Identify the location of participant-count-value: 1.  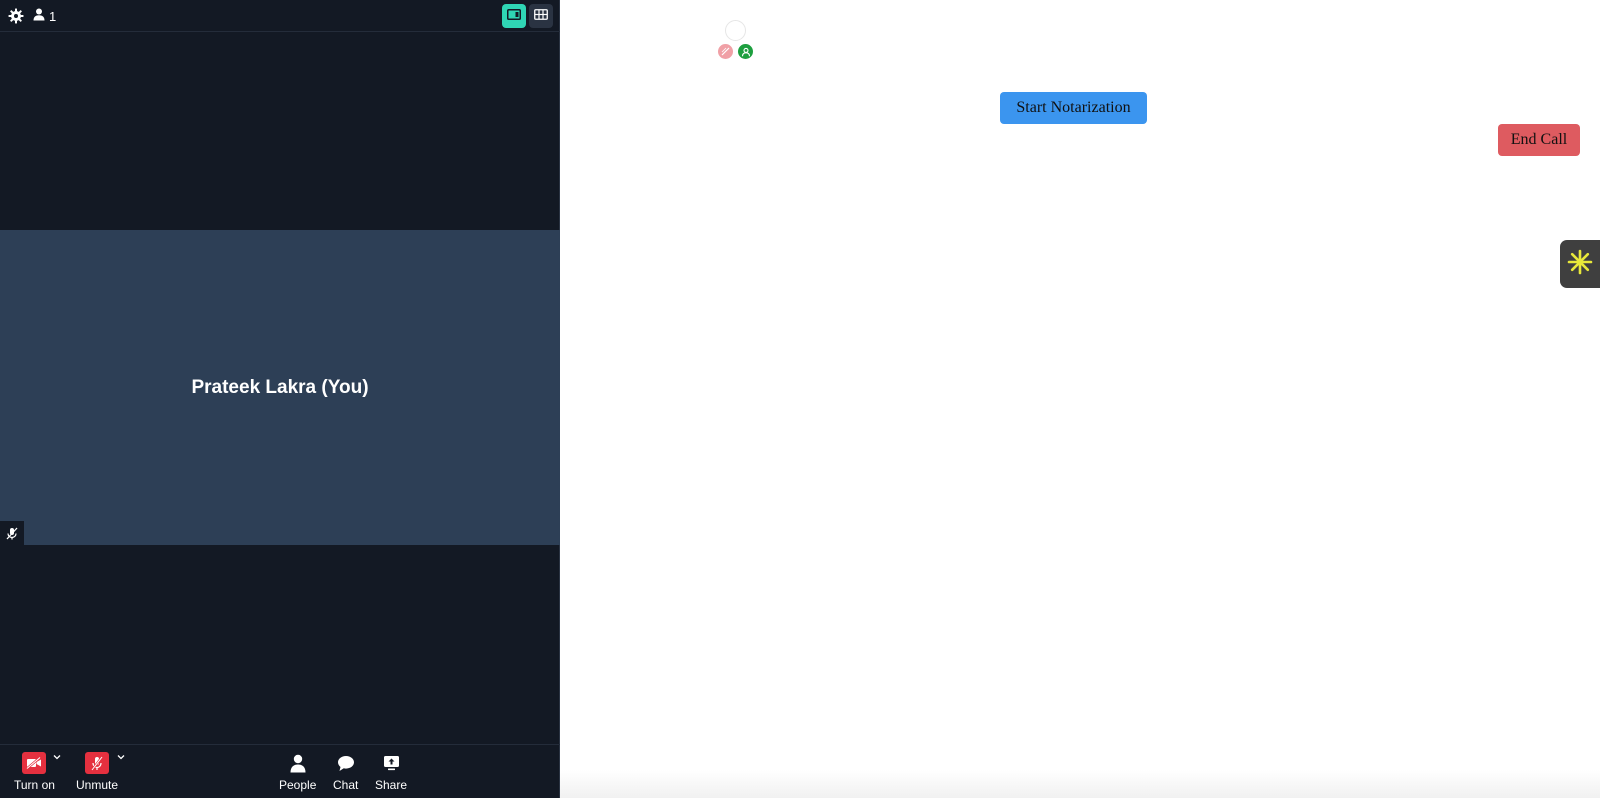
(53, 16).